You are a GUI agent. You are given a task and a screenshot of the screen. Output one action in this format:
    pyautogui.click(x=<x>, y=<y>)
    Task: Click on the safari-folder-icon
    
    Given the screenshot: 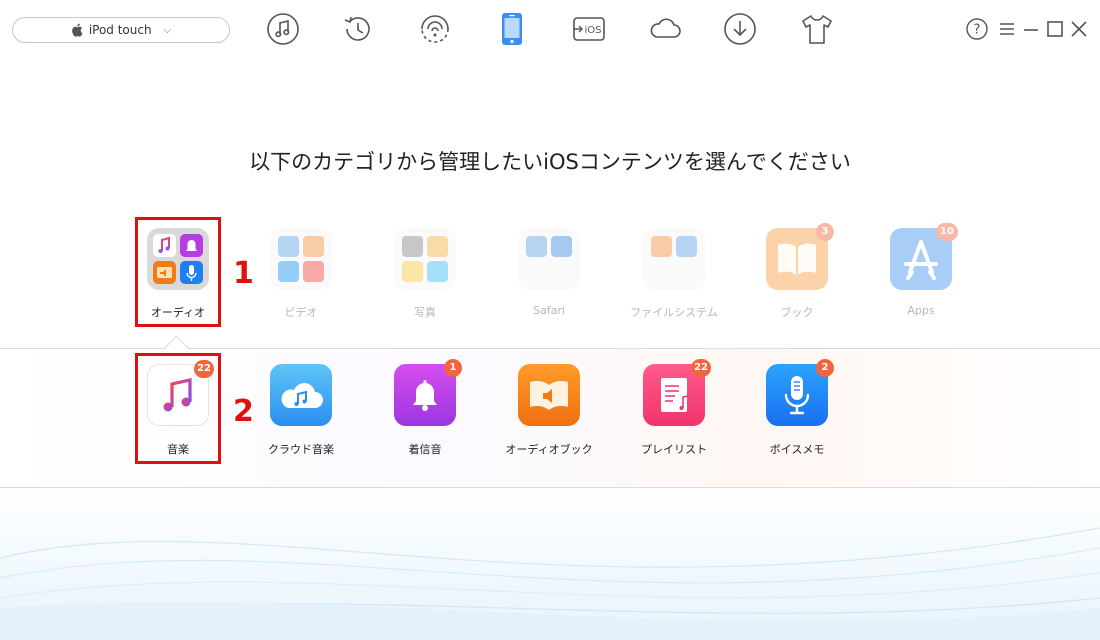 What is the action you would take?
    pyautogui.click(x=549, y=259)
    